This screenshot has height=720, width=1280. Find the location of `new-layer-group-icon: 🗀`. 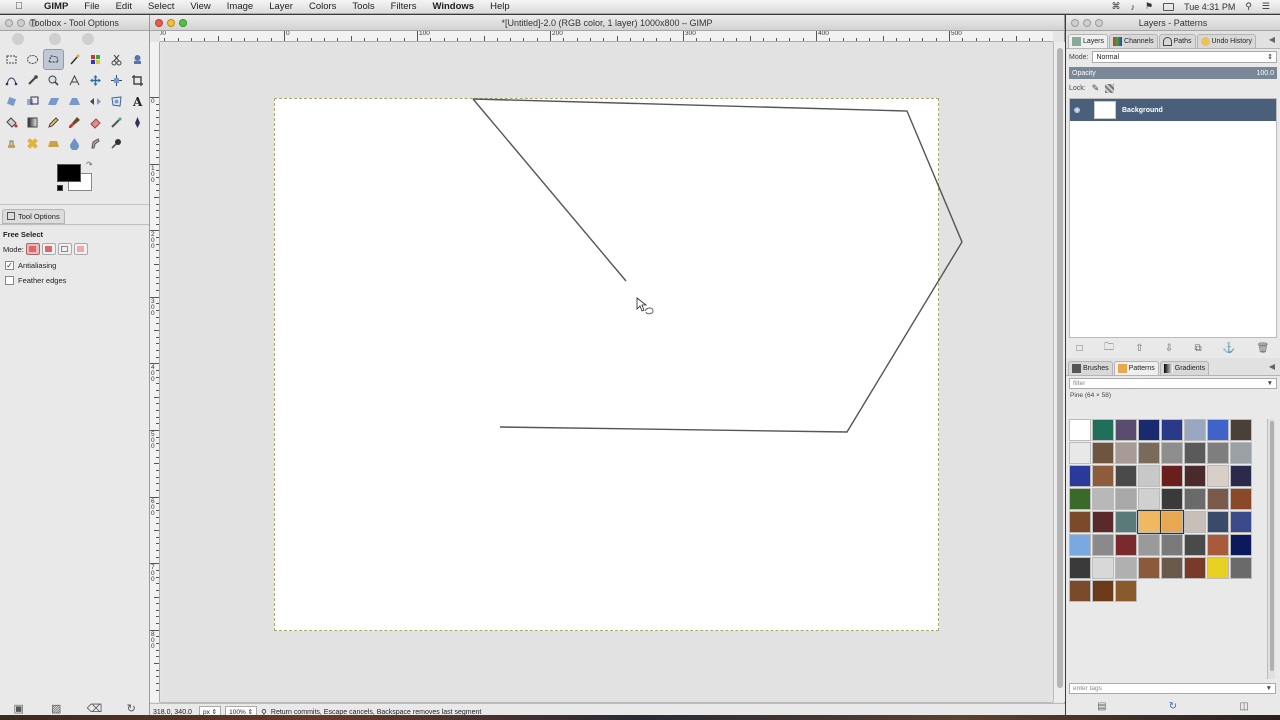

new-layer-group-icon: 🗀 is located at coordinates (1109, 348).